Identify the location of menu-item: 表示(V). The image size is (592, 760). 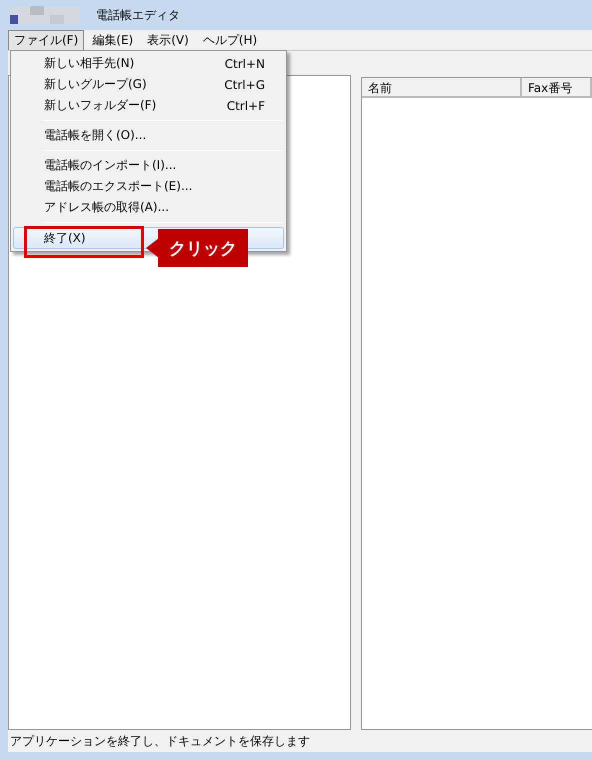
(168, 40).